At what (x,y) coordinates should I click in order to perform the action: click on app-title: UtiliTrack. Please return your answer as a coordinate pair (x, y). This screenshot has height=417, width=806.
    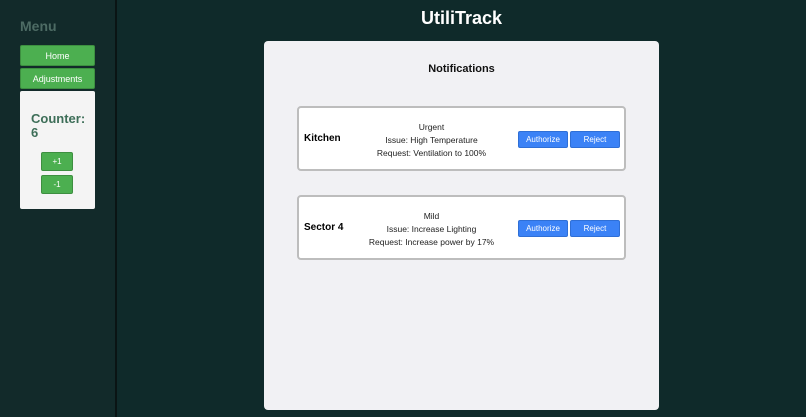
    Looking at the image, I should click on (461, 18).